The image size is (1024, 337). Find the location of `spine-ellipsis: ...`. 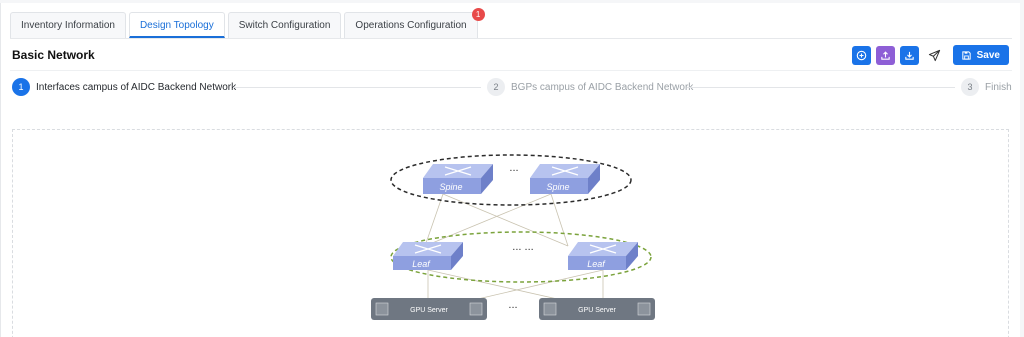

spine-ellipsis: ... is located at coordinates (513, 168).